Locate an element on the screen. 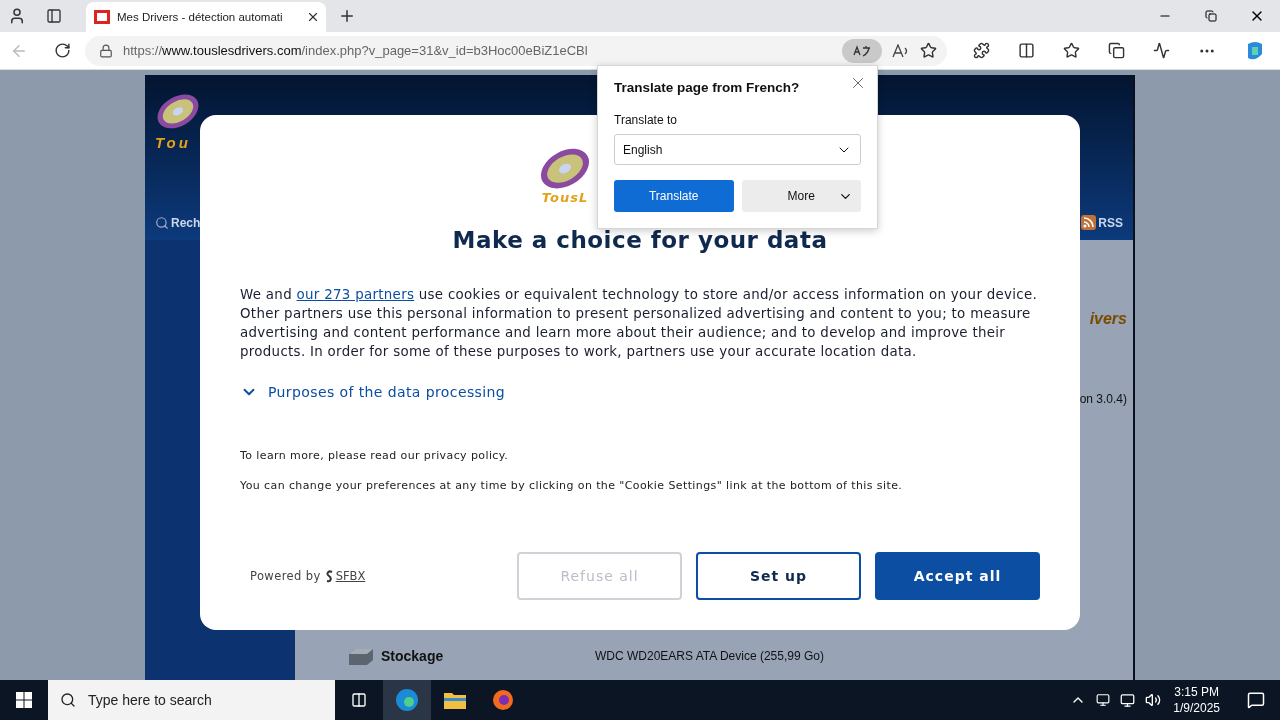  version-text: on 3.0.4) is located at coordinates (1103, 399).